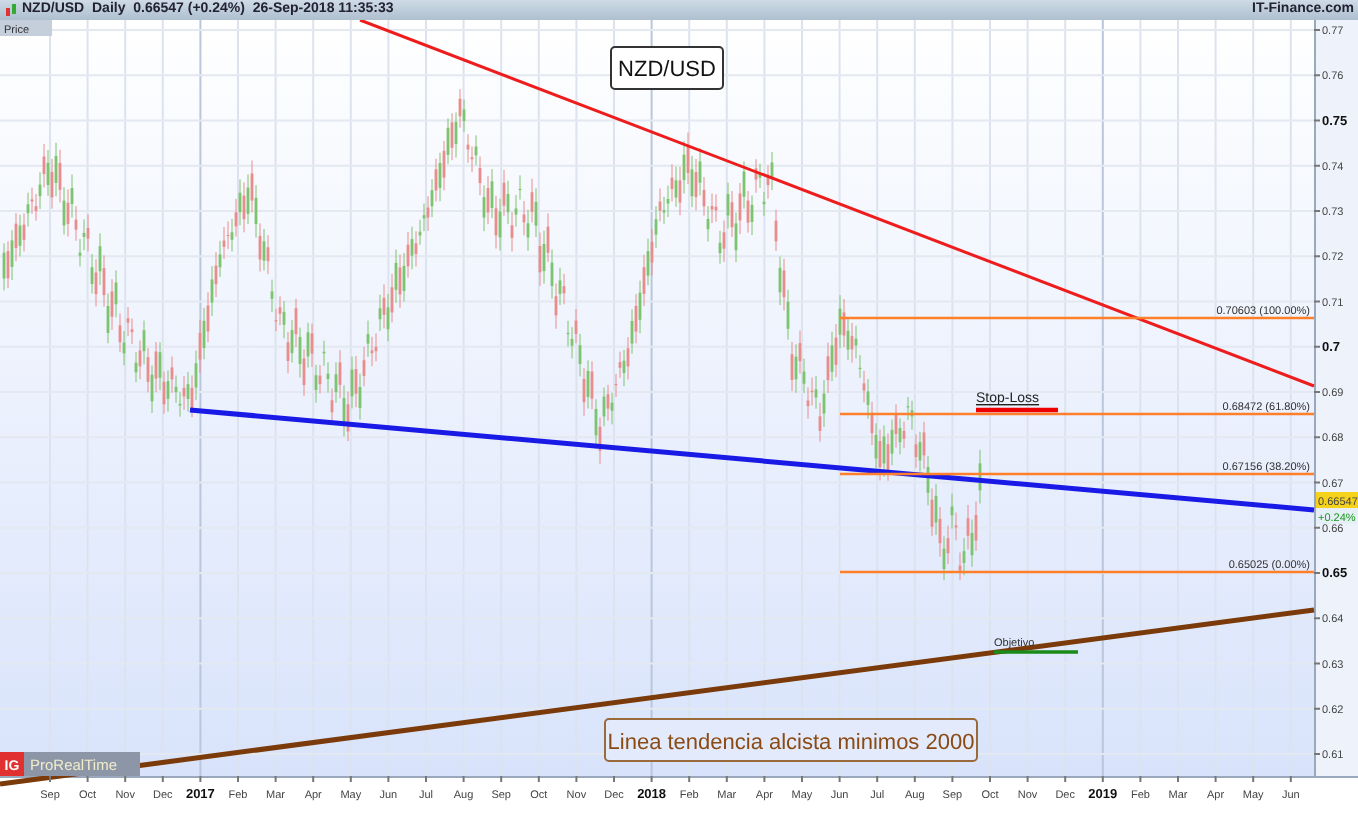 This screenshot has height=814, width=1358. What do you see at coordinates (1017, 410) in the screenshot?
I see `stop-loss-marker` at bounding box center [1017, 410].